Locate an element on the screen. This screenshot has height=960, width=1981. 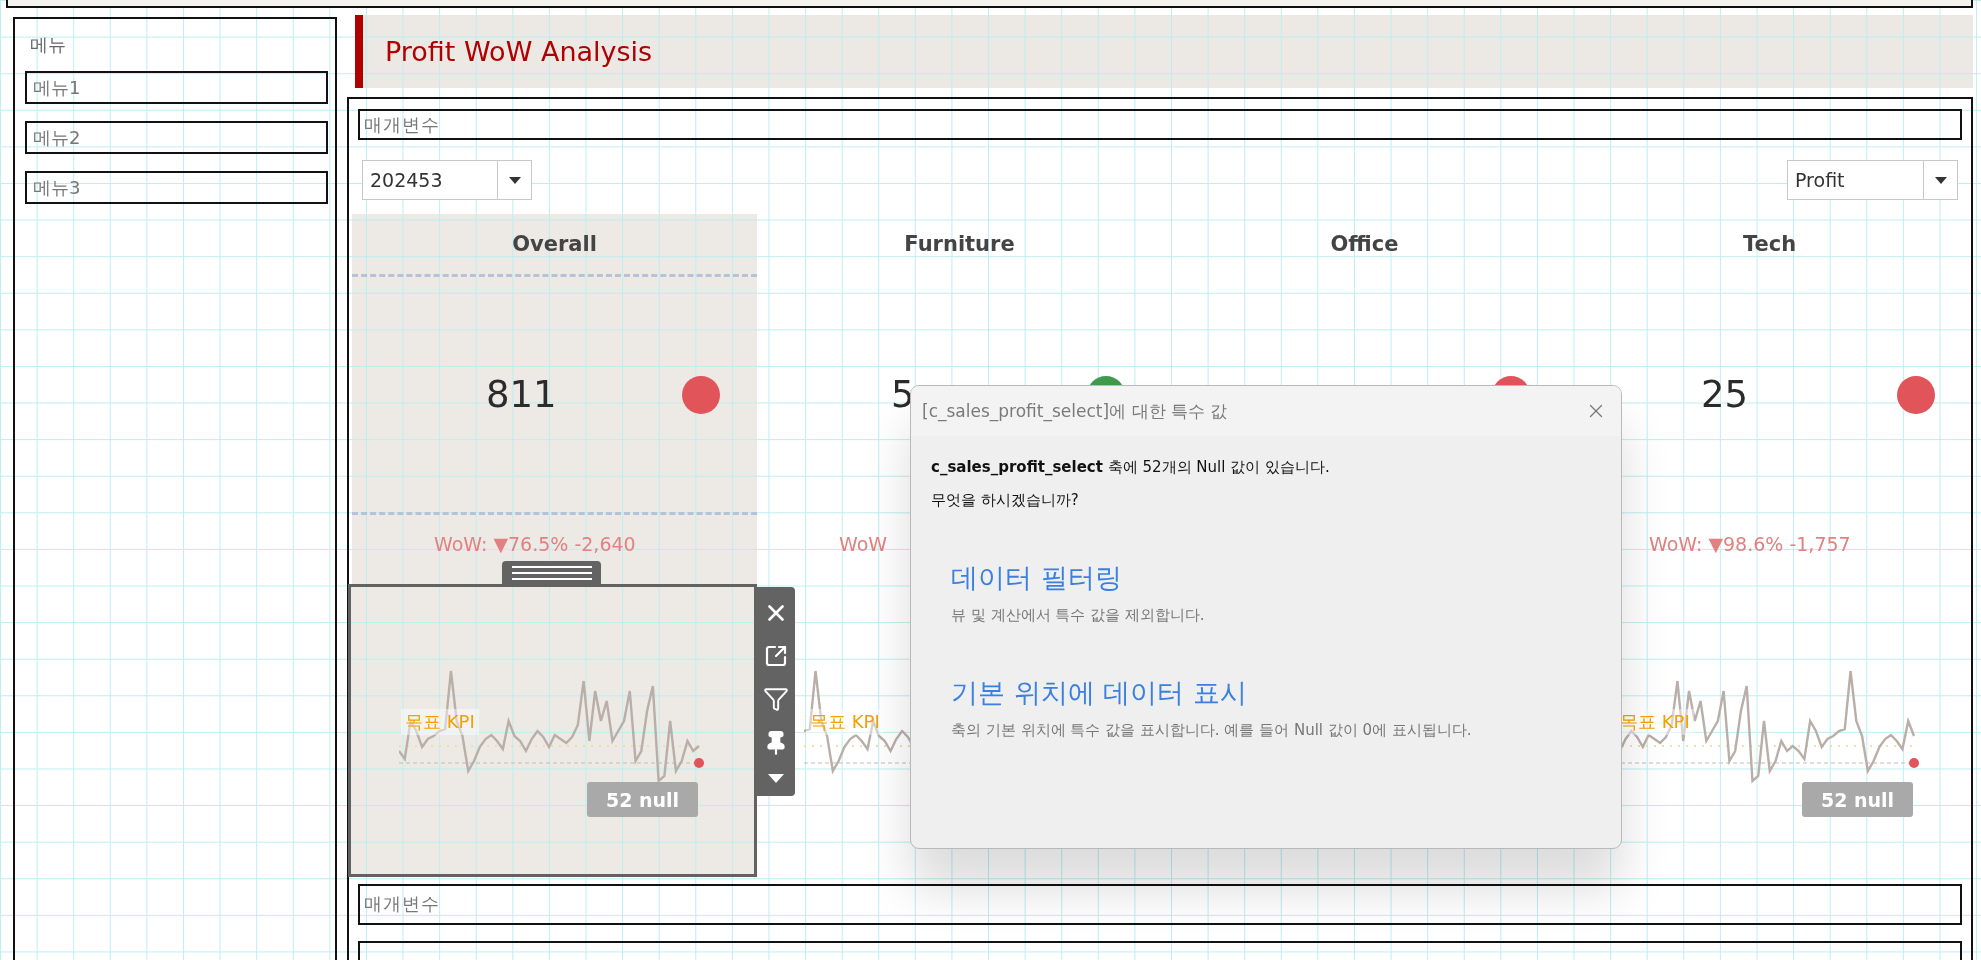
kpi-value: 811 is located at coordinates (521, 394).